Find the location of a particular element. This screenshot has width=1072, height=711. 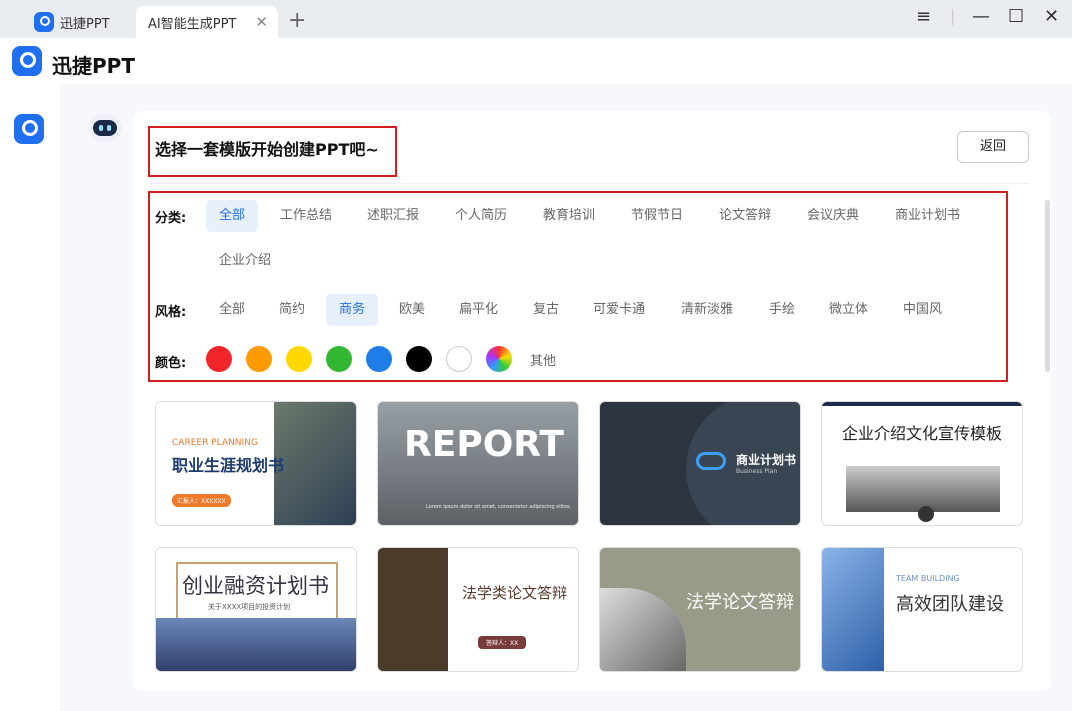

scrollbar is located at coordinates (1047, 286).